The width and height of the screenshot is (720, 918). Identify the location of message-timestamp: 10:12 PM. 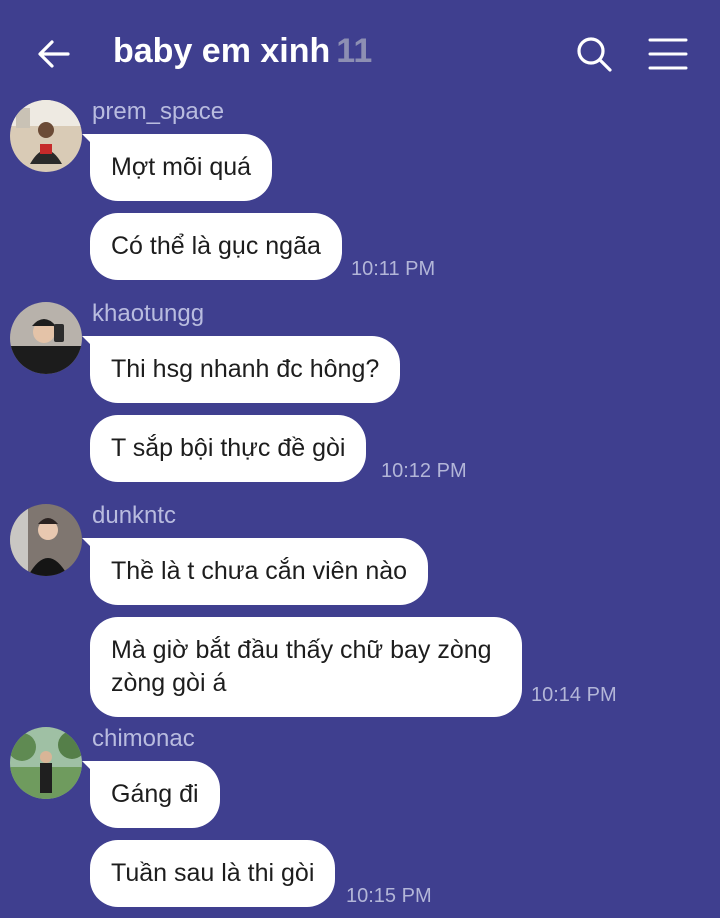
(424, 471).